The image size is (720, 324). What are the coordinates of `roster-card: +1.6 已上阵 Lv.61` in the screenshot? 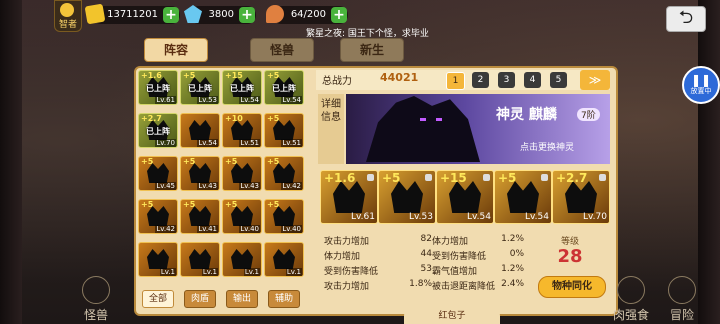 It's located at (158, 87).